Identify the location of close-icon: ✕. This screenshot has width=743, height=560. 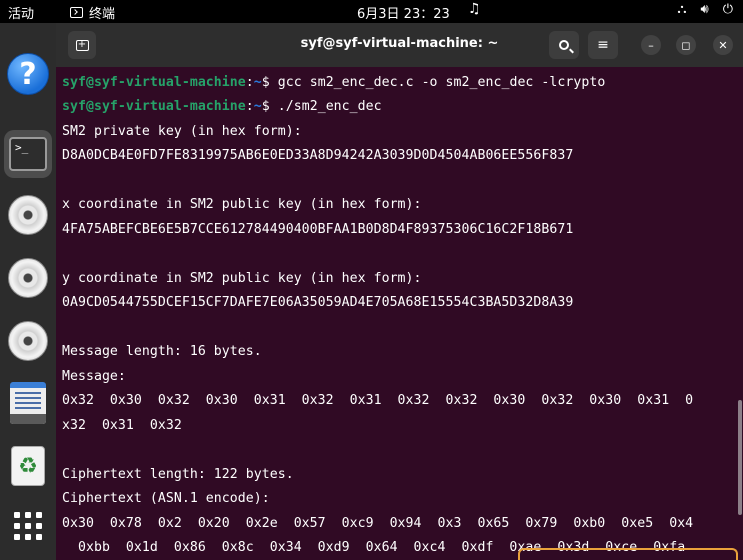
(723, 45).